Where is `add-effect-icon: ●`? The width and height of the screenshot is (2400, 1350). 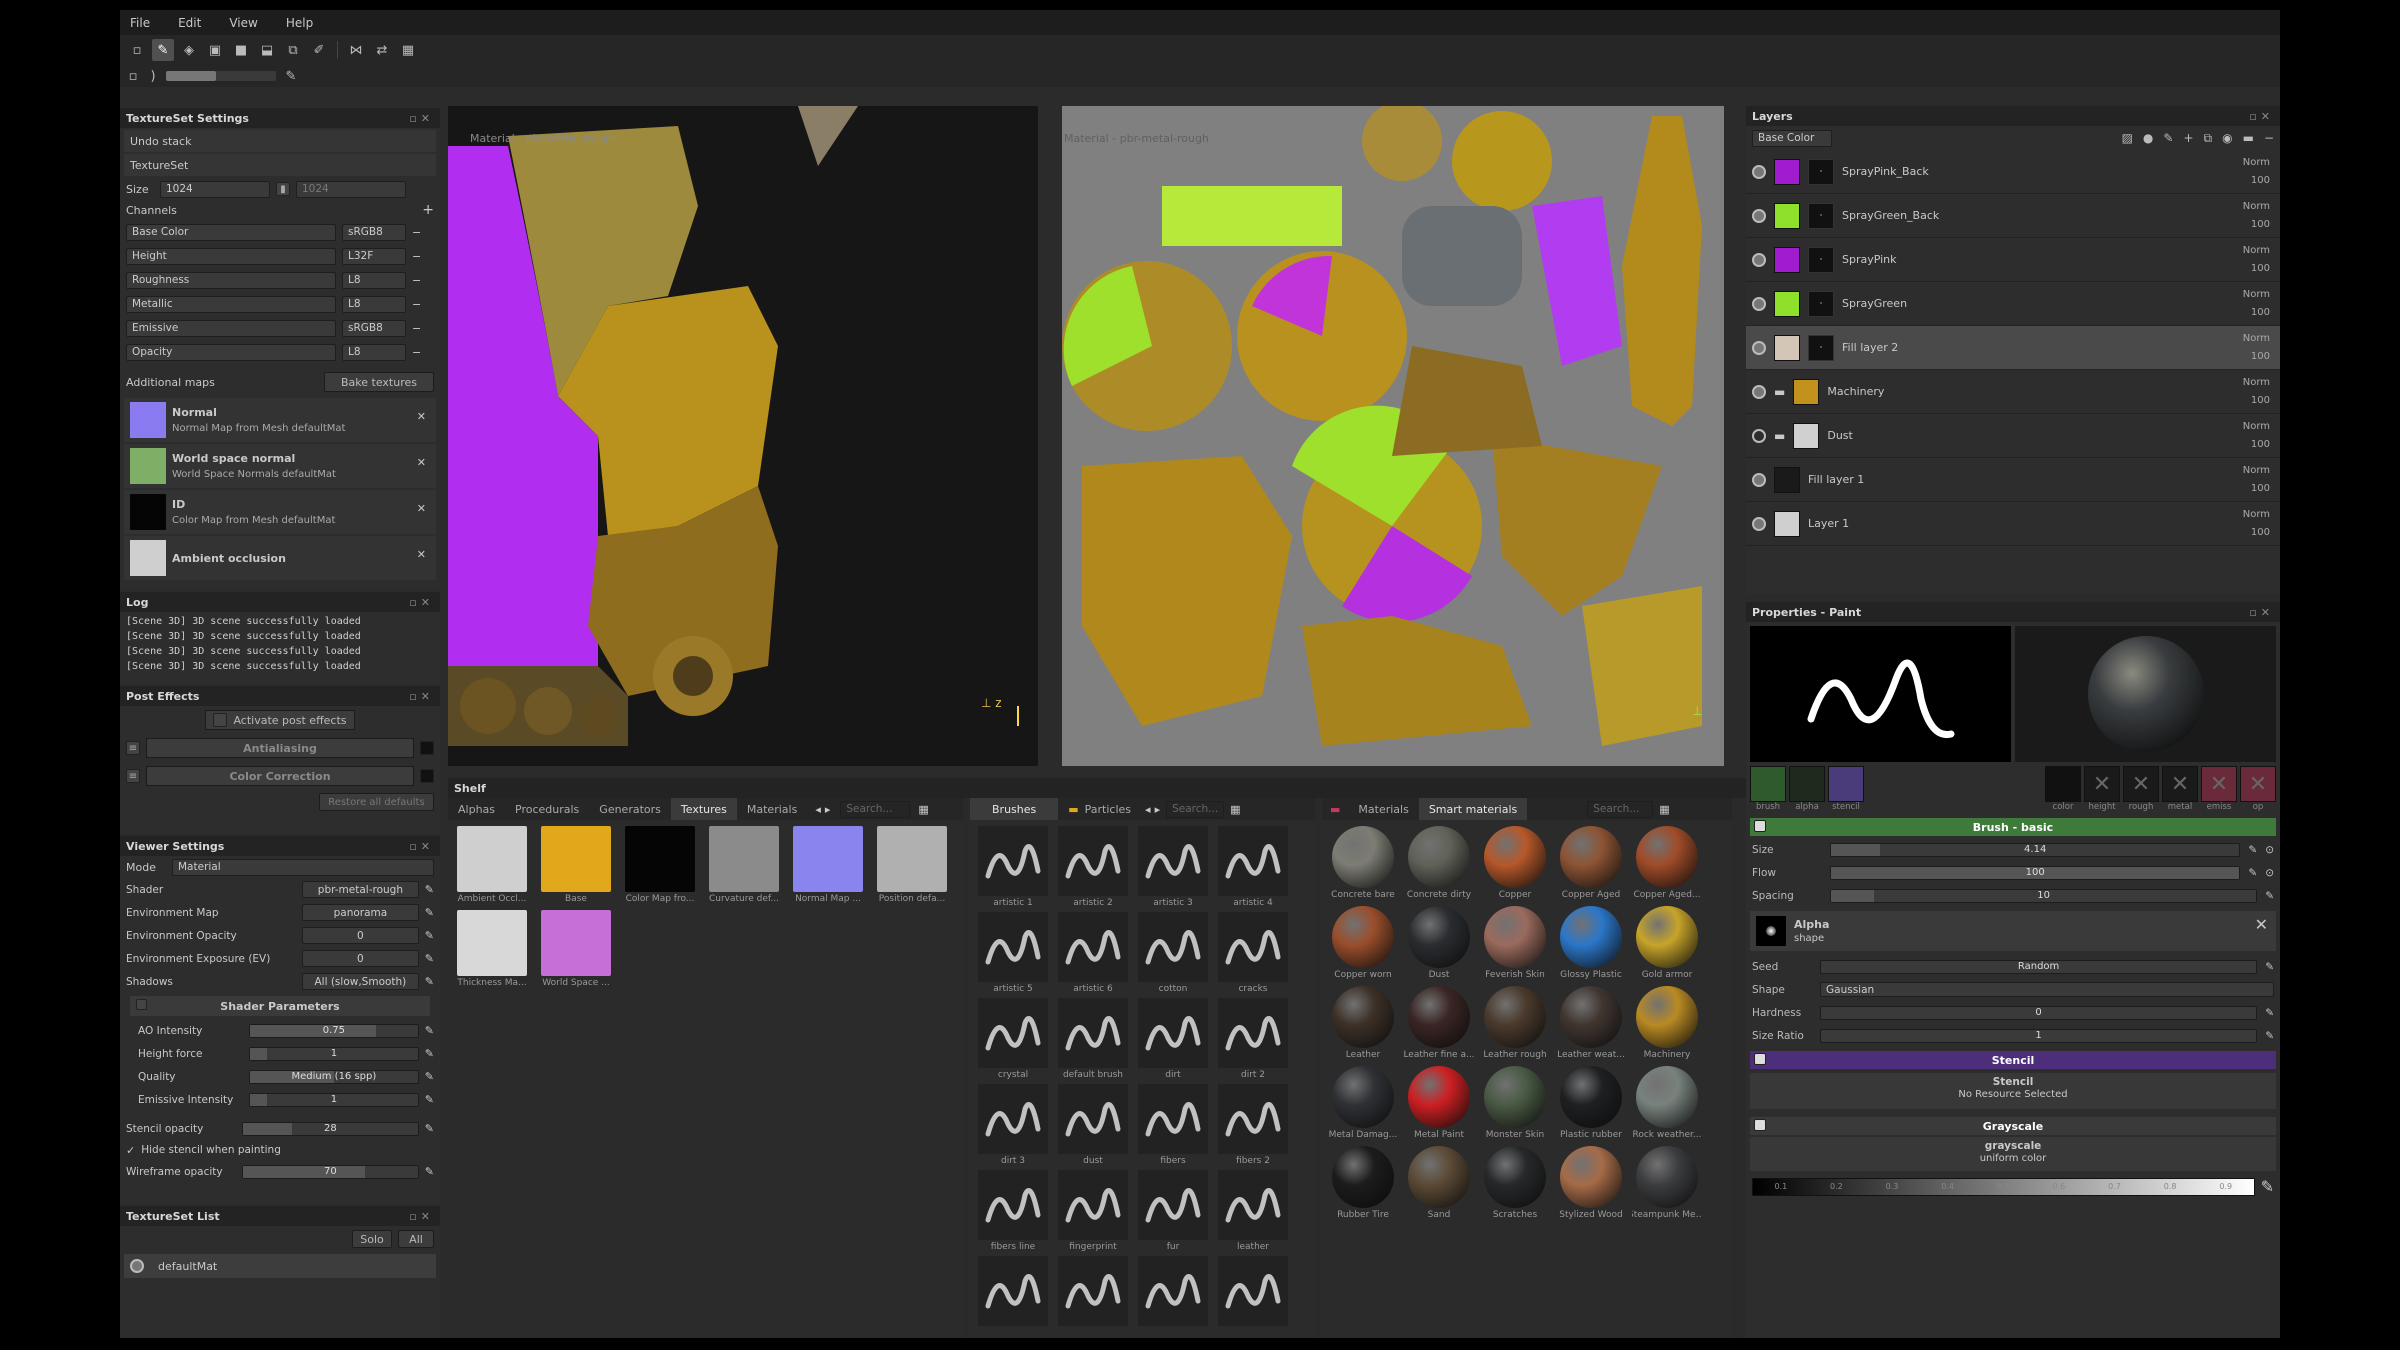
add-effect-icon: ● is located at coordinates (2148, 138).